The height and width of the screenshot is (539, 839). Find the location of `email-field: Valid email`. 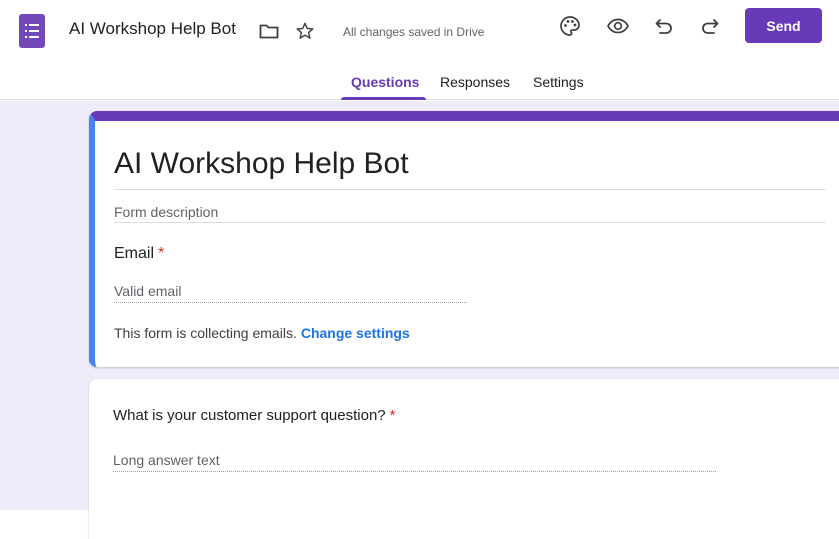

email-field: Valid email is located at coordinates (147, 291).